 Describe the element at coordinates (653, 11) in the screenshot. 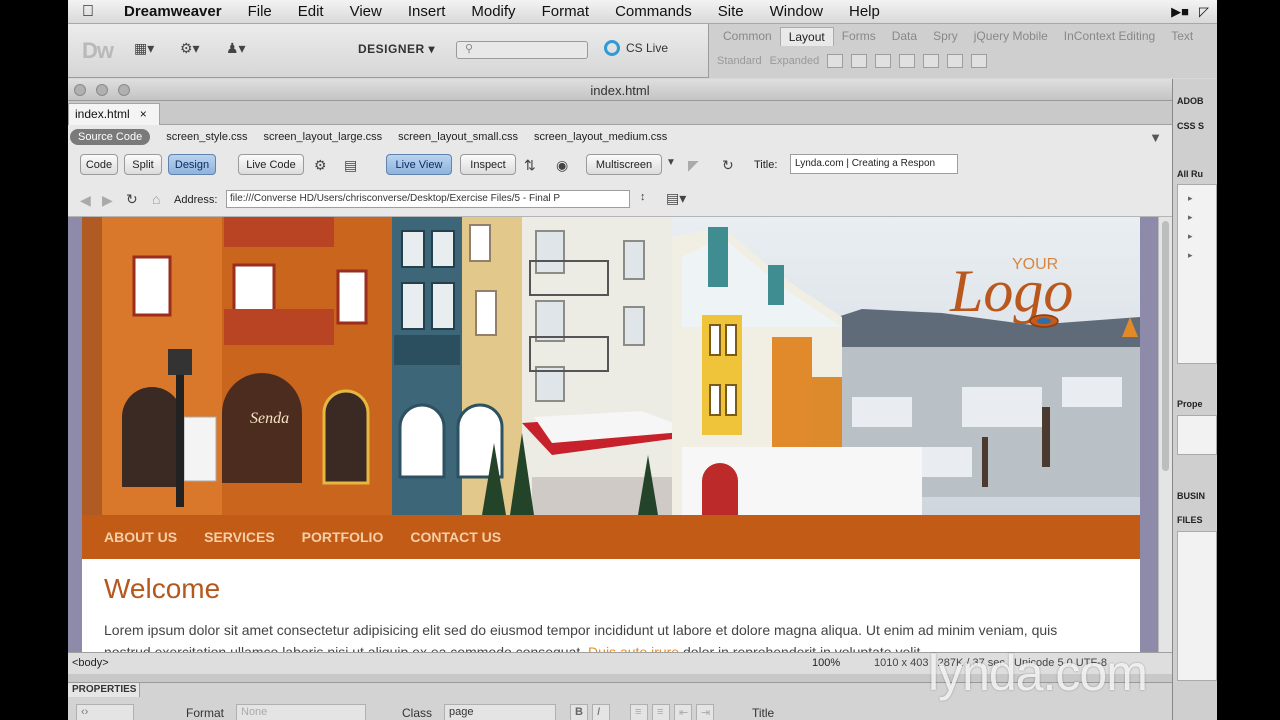

I see `menu-commands: Commands` at that location.